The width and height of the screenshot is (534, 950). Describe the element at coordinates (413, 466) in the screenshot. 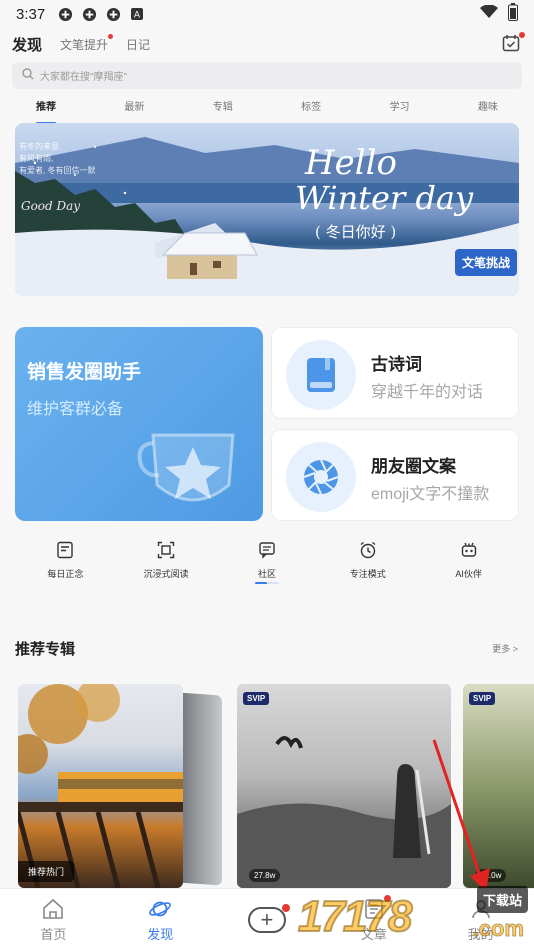

I see `moments-copy-title: 朋友圈文案` at that location.